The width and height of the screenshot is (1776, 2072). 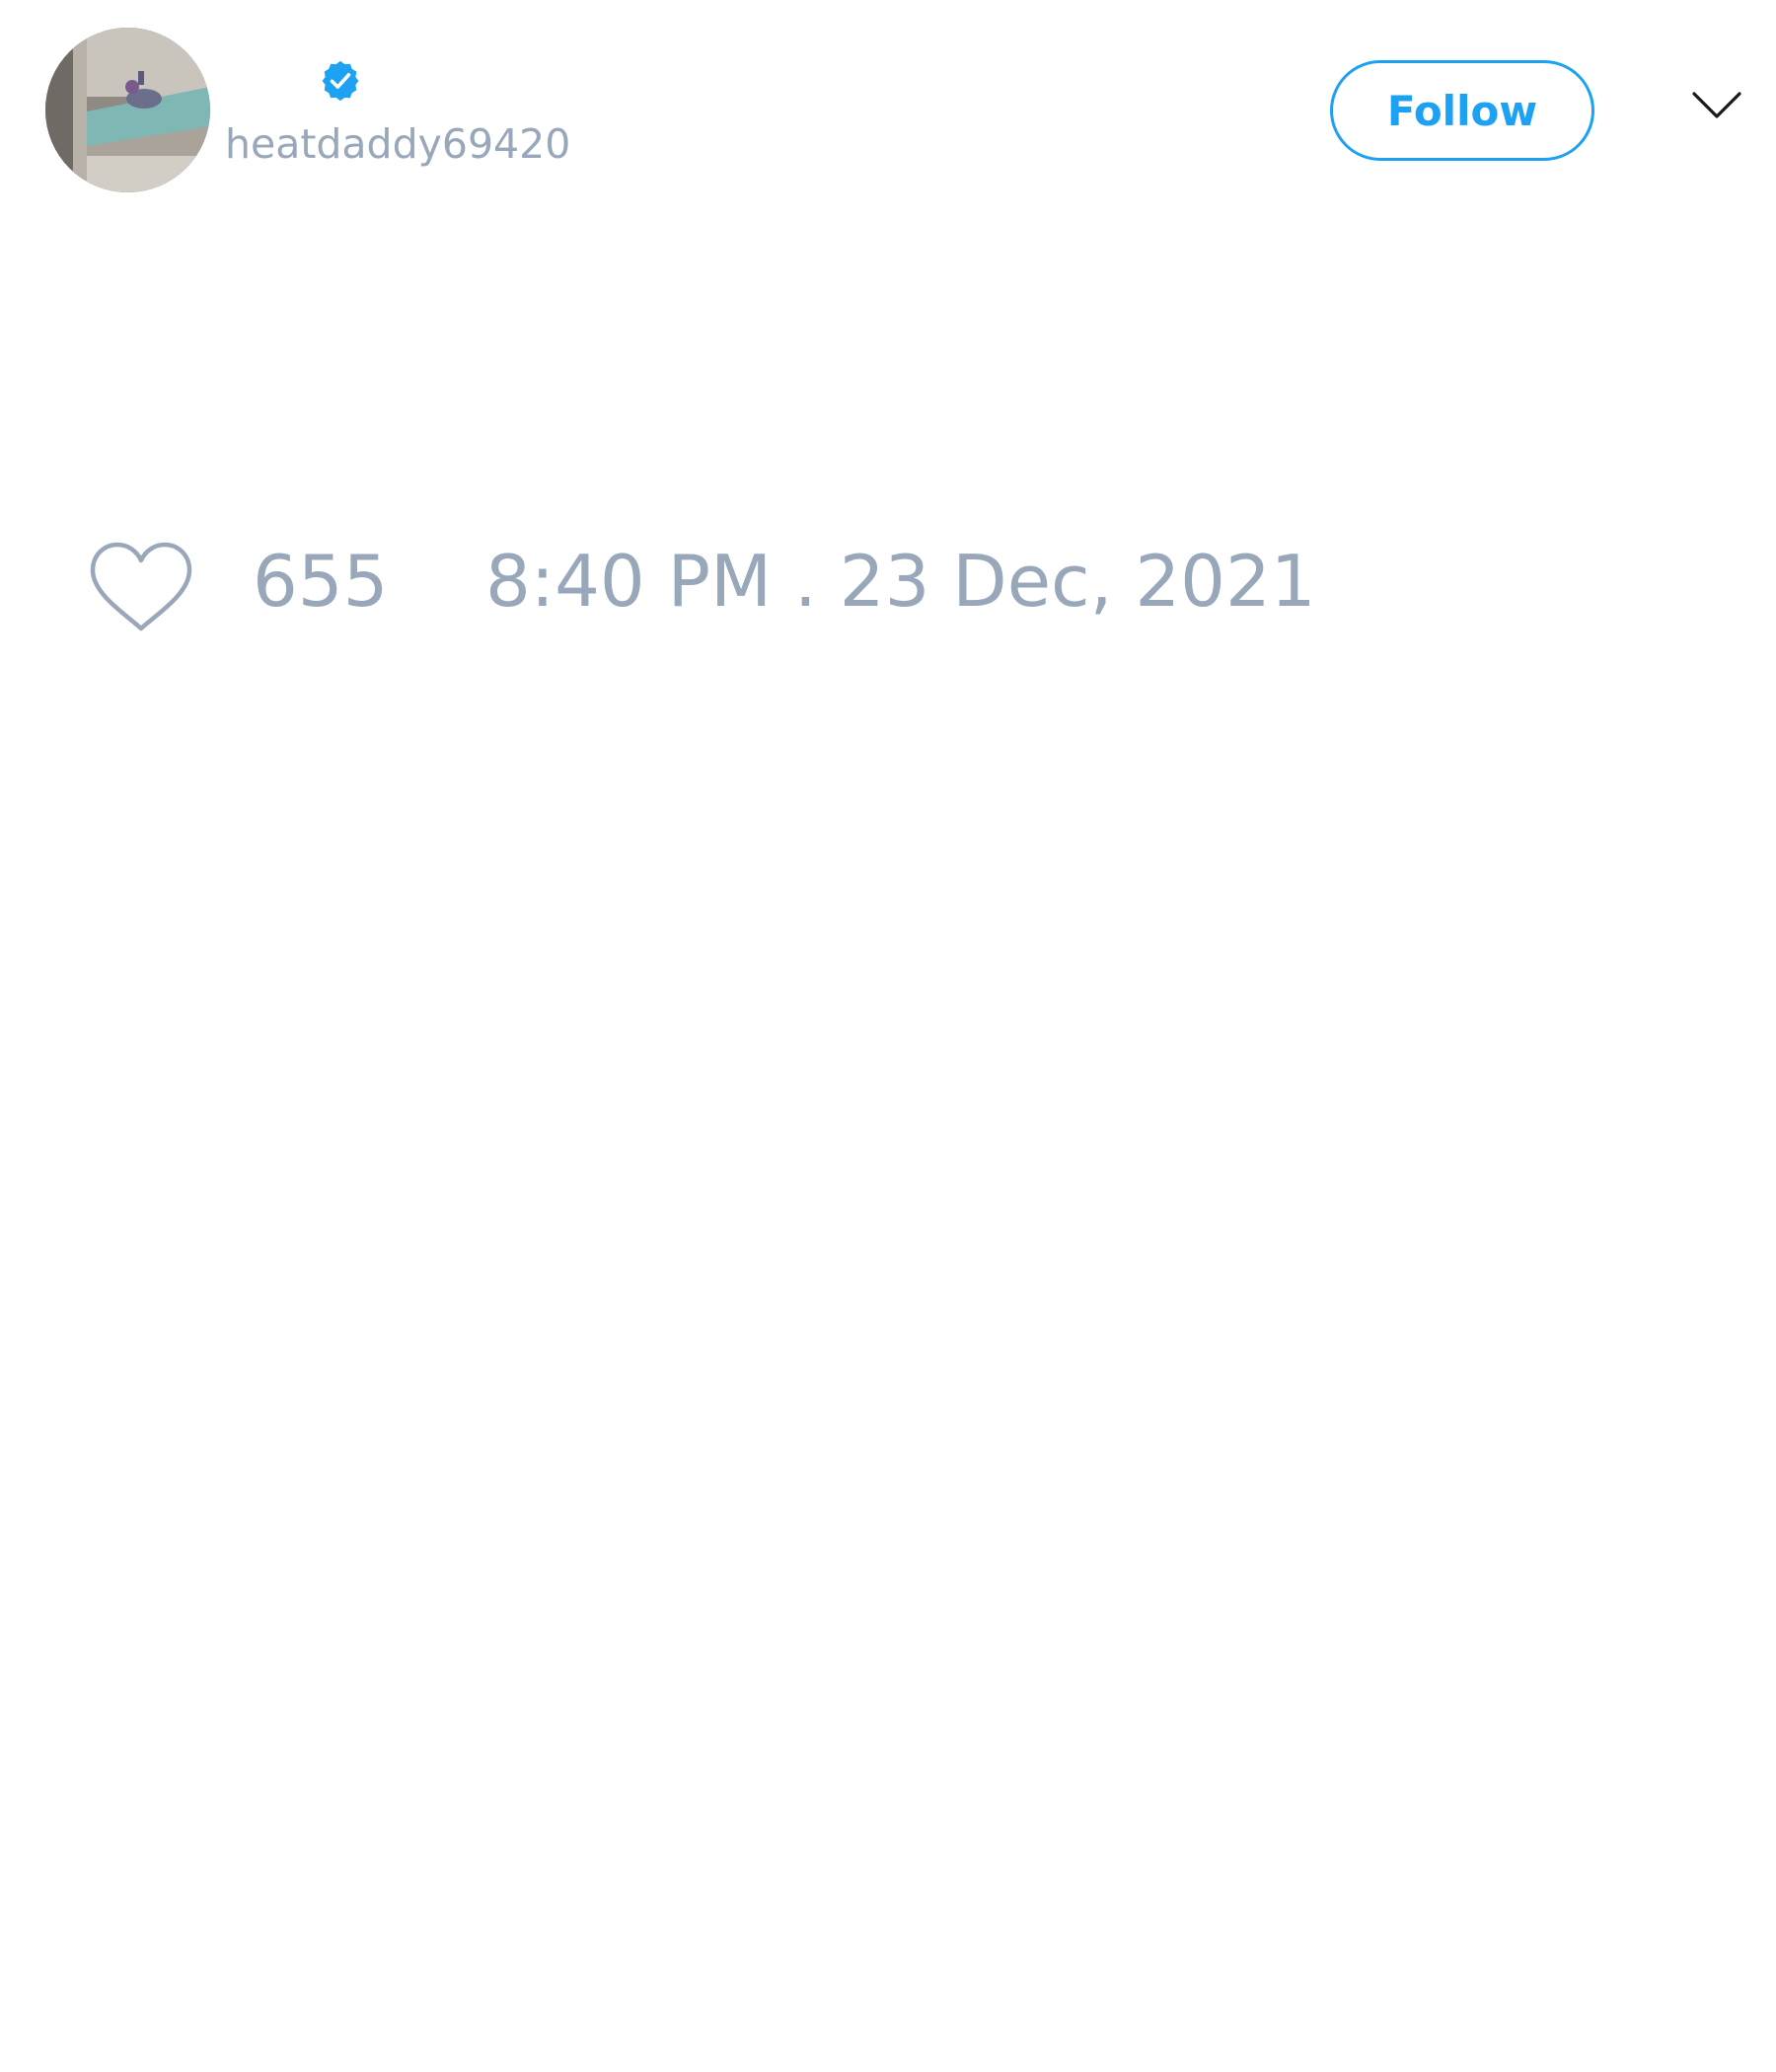 What do you see at coordinates (398, 144) in the screenshot?
I see `author-handle: heatdaddy69420` at bounding box center [398, 144].